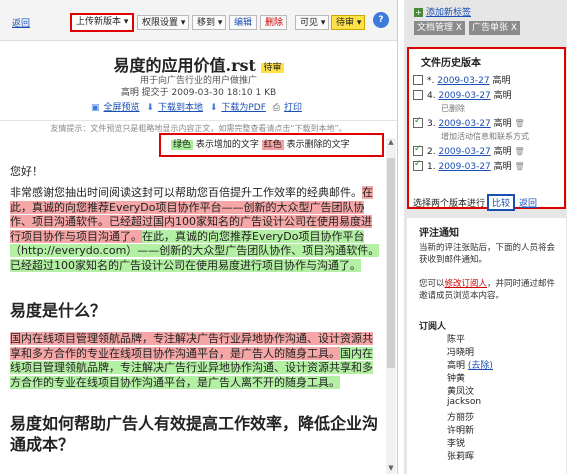 The image size is (567, 474). What do you see at coordinates (276, 108) in the screenshot?
I see `print-icon: ⎙` at bounding box center [276, 108].